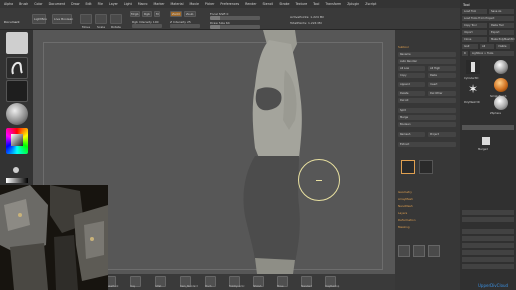  Describe the element at coordinates (177, 4) in the screenshot. I see `menu-item-material: Material` at that location.